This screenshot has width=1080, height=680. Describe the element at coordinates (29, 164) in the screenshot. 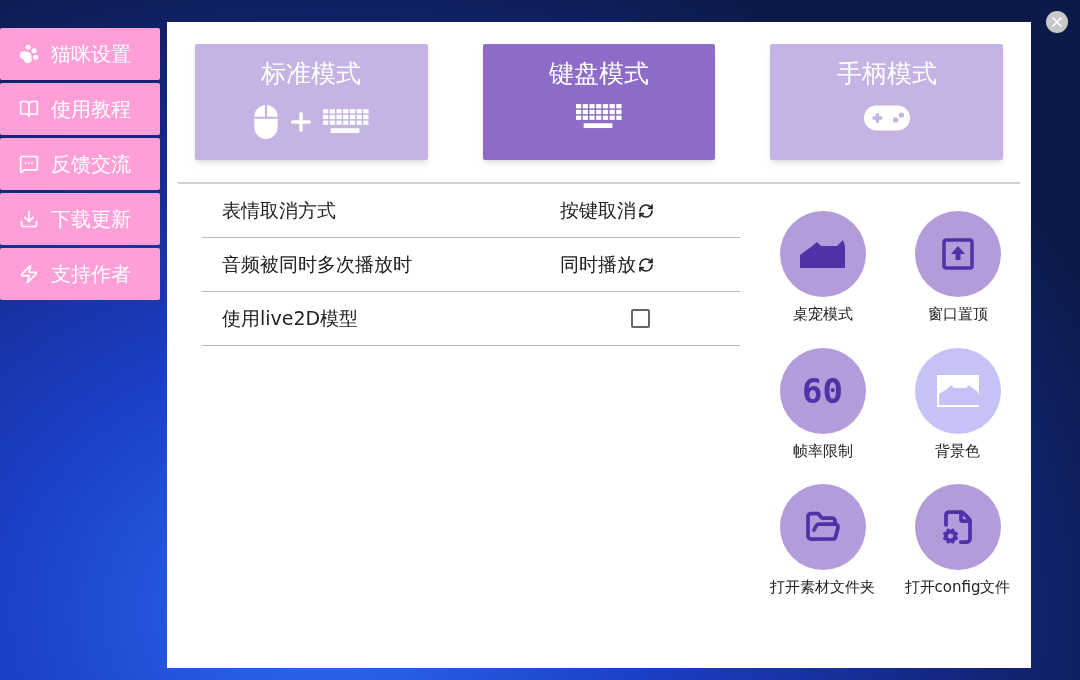

I see `chat-icon` at that location.